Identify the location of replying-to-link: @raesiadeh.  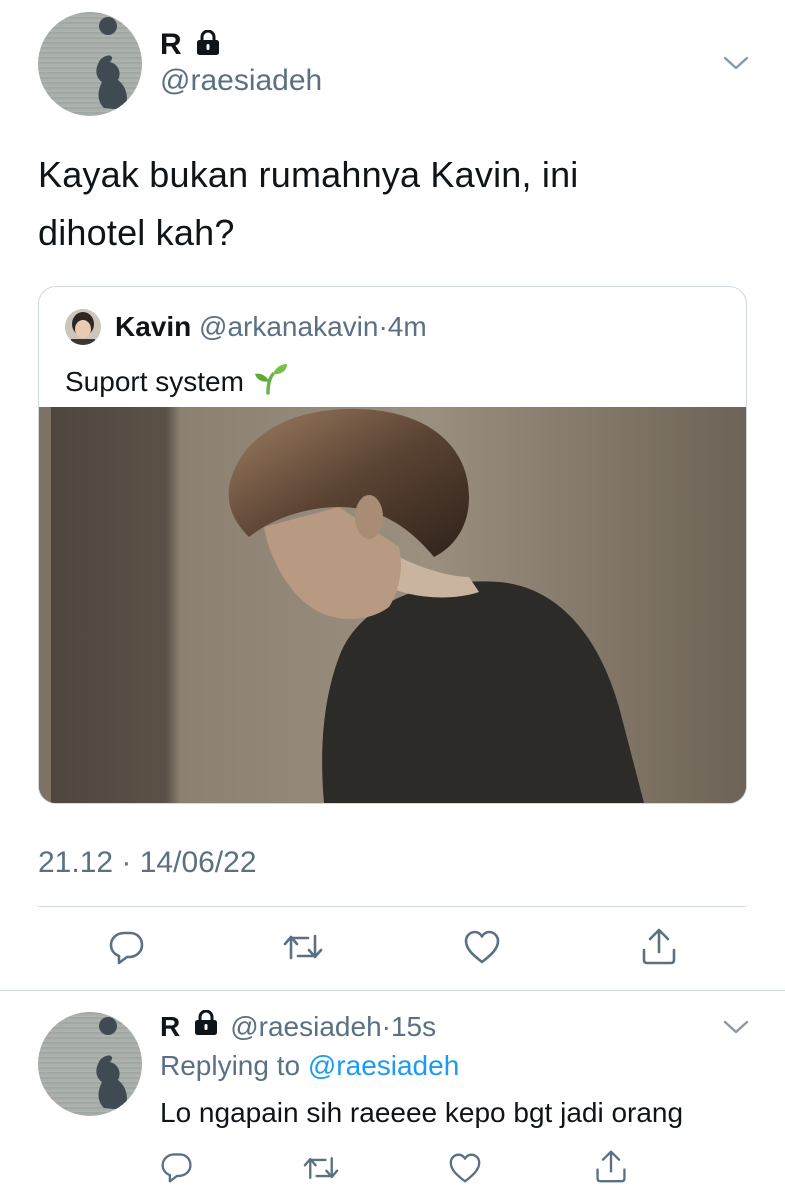
(383, 1065).